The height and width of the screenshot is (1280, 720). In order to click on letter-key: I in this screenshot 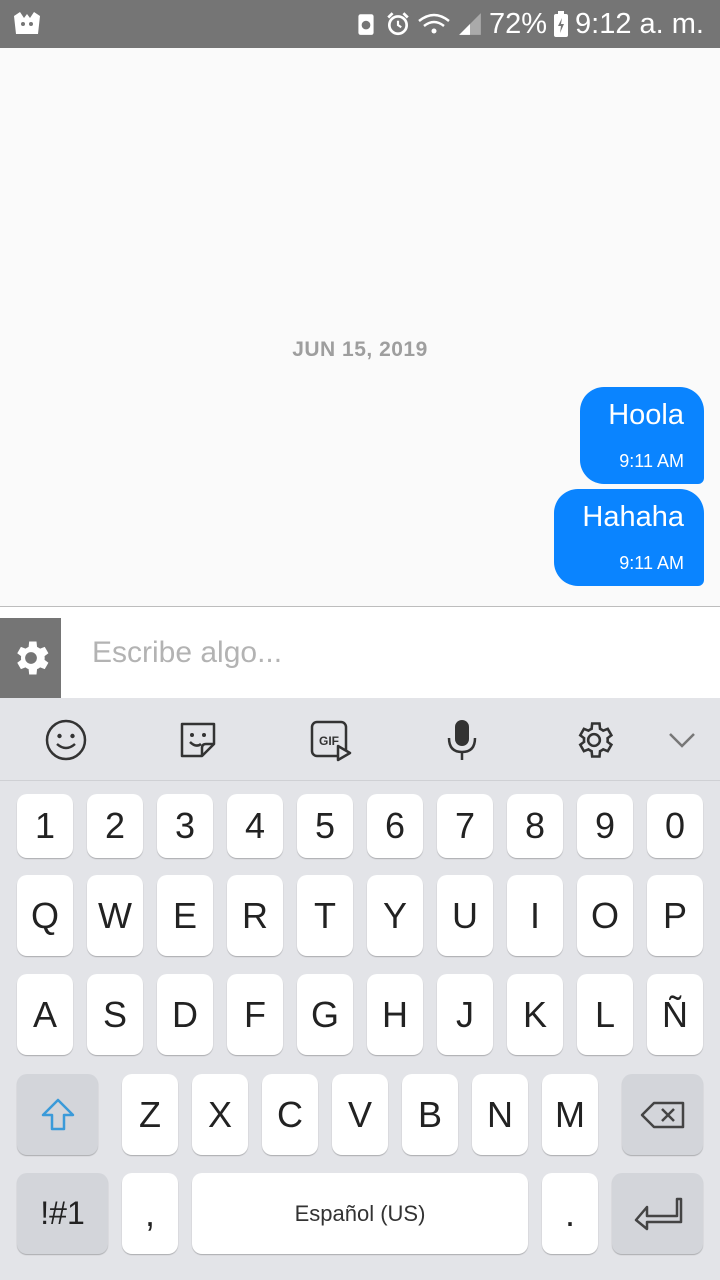, I will do `click(535, 915)`.